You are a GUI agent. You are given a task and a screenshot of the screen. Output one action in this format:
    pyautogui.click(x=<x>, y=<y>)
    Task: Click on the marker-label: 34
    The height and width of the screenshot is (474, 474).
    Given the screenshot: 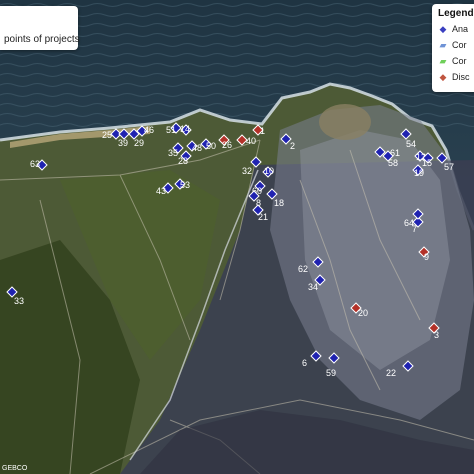 What is the action you would take?
    pyautogui.click(x=313, y=287)
    